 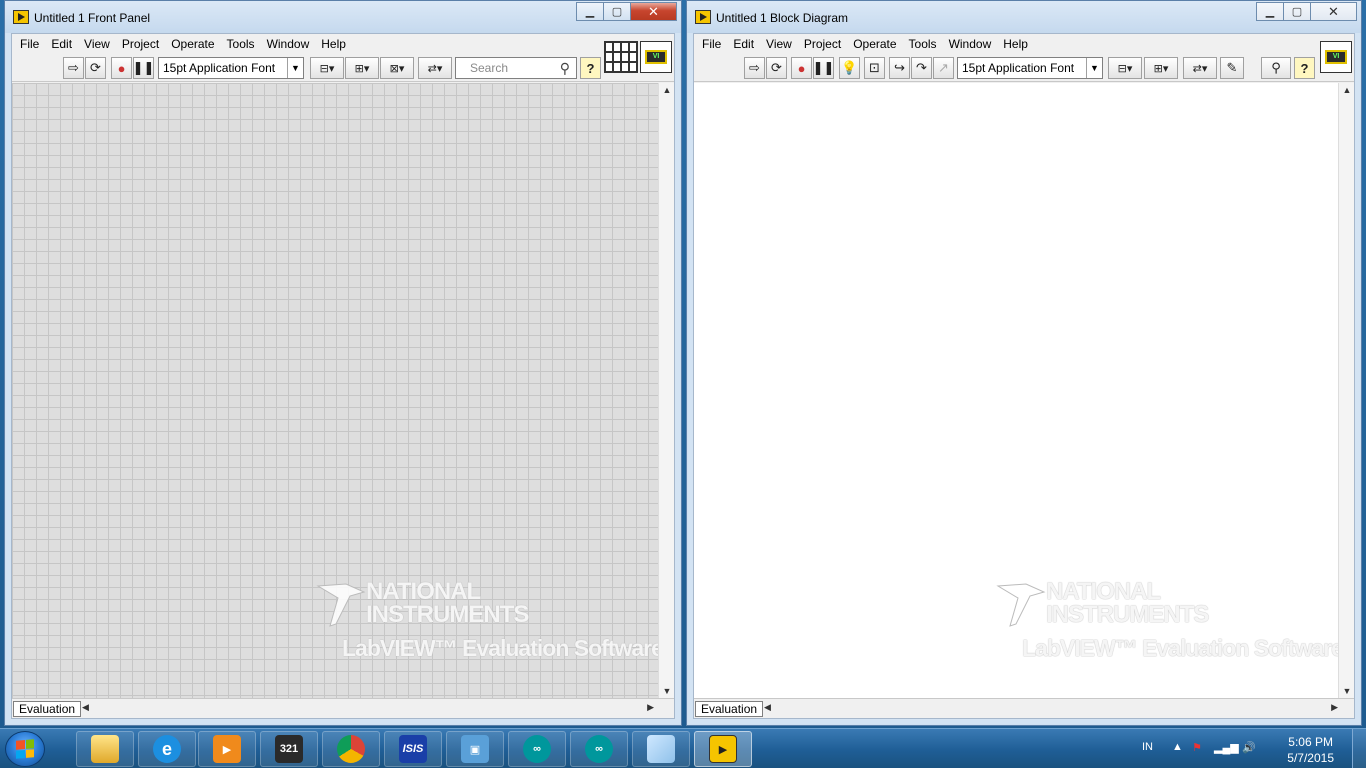 What do you see at coordinates (899, 68) in the screenshot?
I see `step-into-icon: ↪` at bounding box center [899, 68].